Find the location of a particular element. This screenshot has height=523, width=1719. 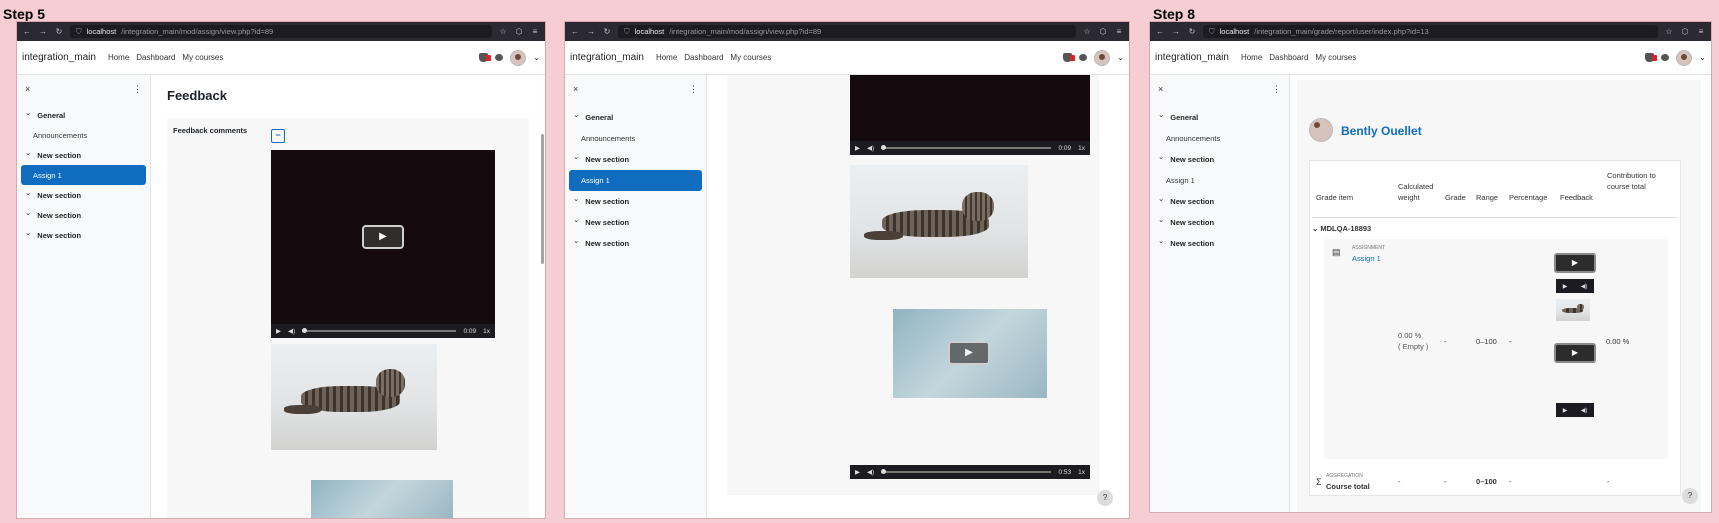

collapse-icon: − is located at coordinates (278, 136).